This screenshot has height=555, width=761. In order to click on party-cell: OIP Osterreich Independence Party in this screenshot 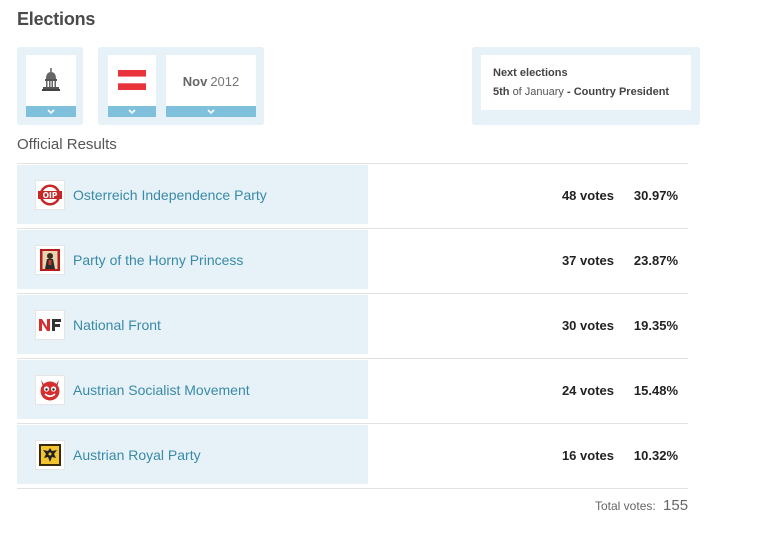, I will do `click(192, 194)`.